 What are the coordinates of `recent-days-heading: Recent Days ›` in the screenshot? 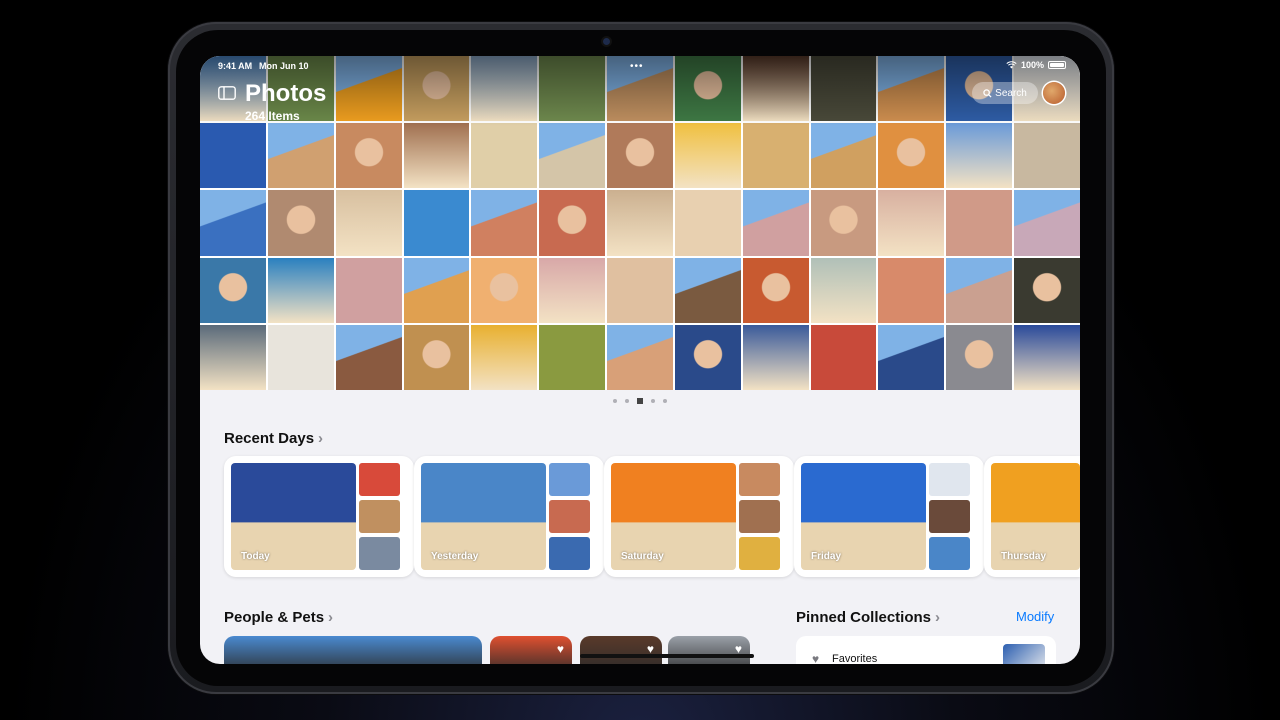 It's located at (273, 438).